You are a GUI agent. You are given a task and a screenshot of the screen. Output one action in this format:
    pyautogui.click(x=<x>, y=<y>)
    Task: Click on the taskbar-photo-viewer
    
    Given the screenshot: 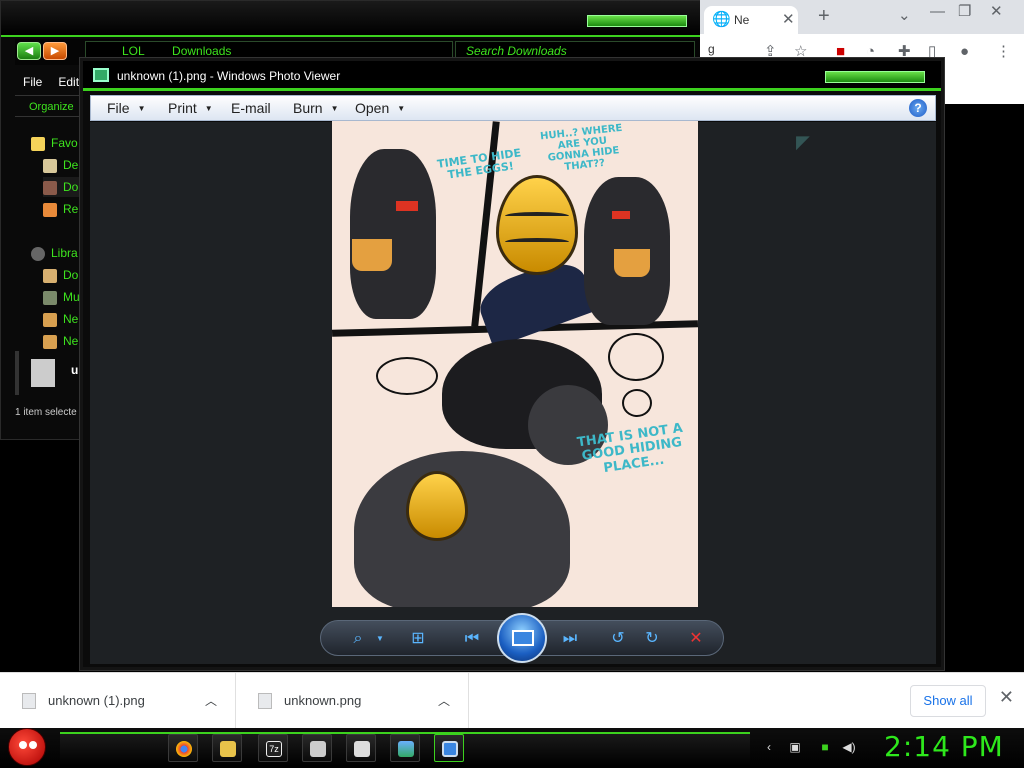 What is the action you would take?
    pyautogui.click(x=449, y=748)
    